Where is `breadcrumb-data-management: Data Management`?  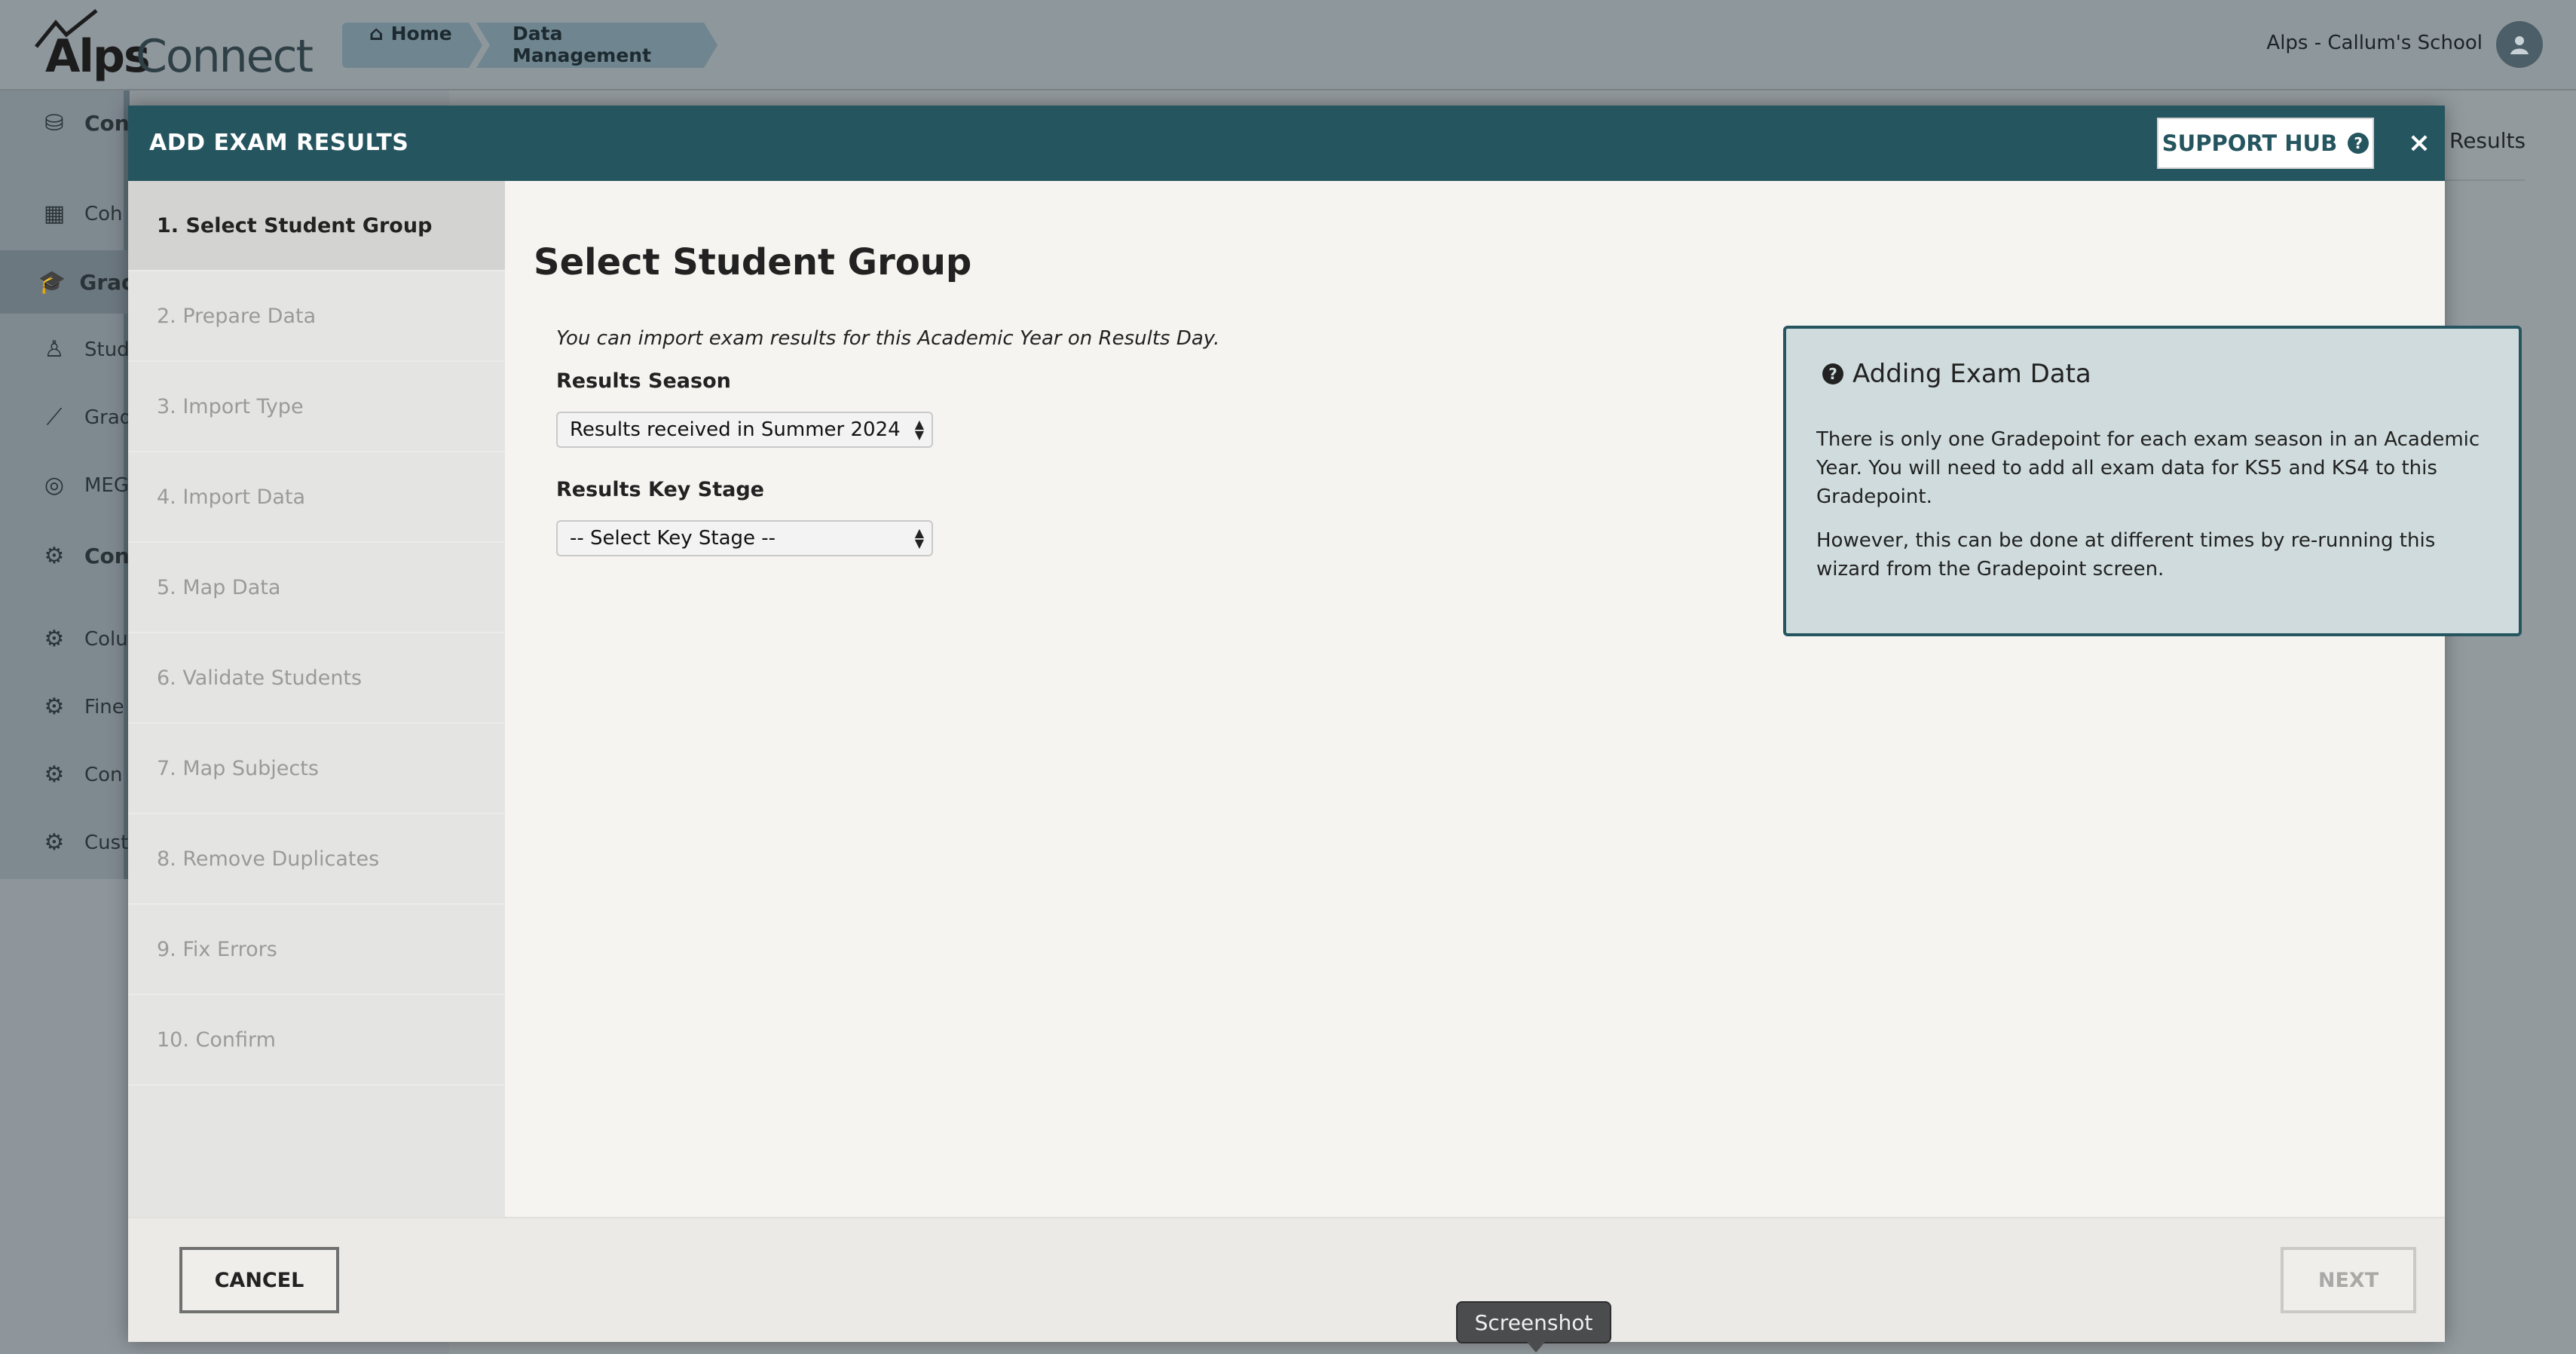
breadcrumb-data-management: Data Management is located at coordinates (596, 45).